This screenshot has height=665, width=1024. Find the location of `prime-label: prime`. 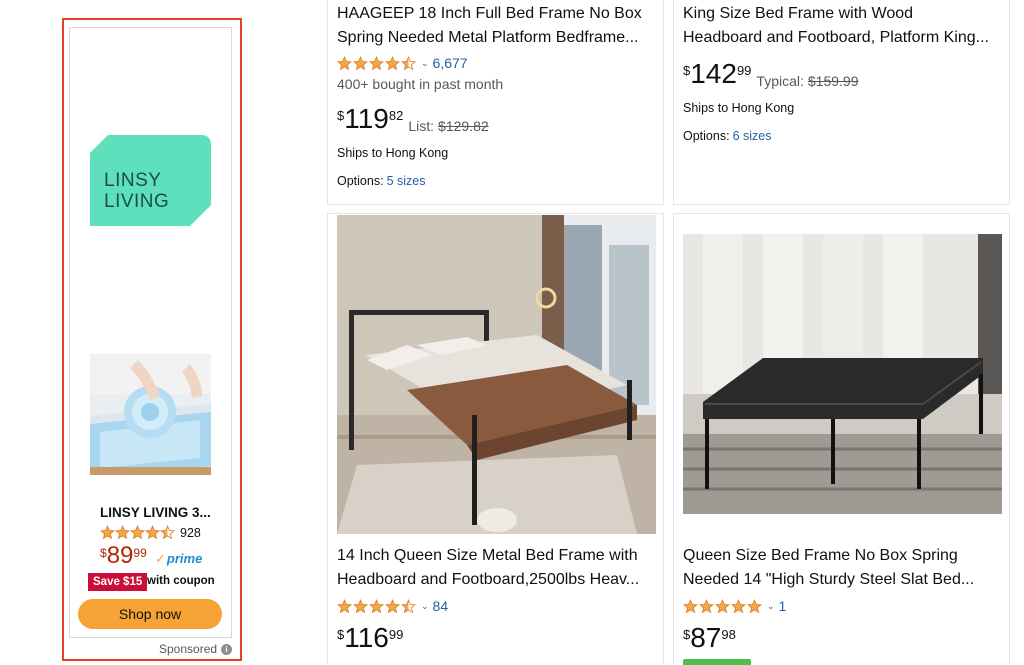

prime-label: prime is located at coordinates (184, 558).